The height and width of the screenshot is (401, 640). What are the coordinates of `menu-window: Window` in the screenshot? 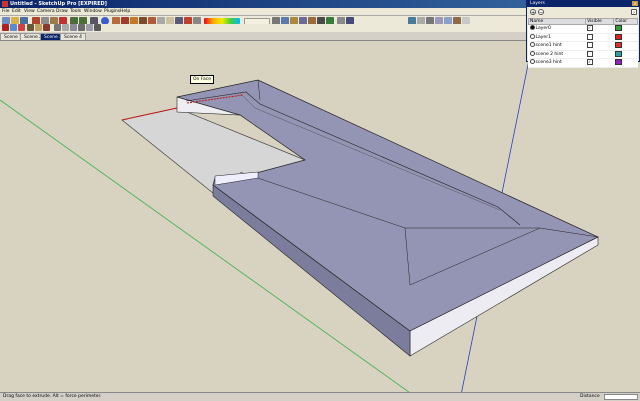 It's located at (93, 11).